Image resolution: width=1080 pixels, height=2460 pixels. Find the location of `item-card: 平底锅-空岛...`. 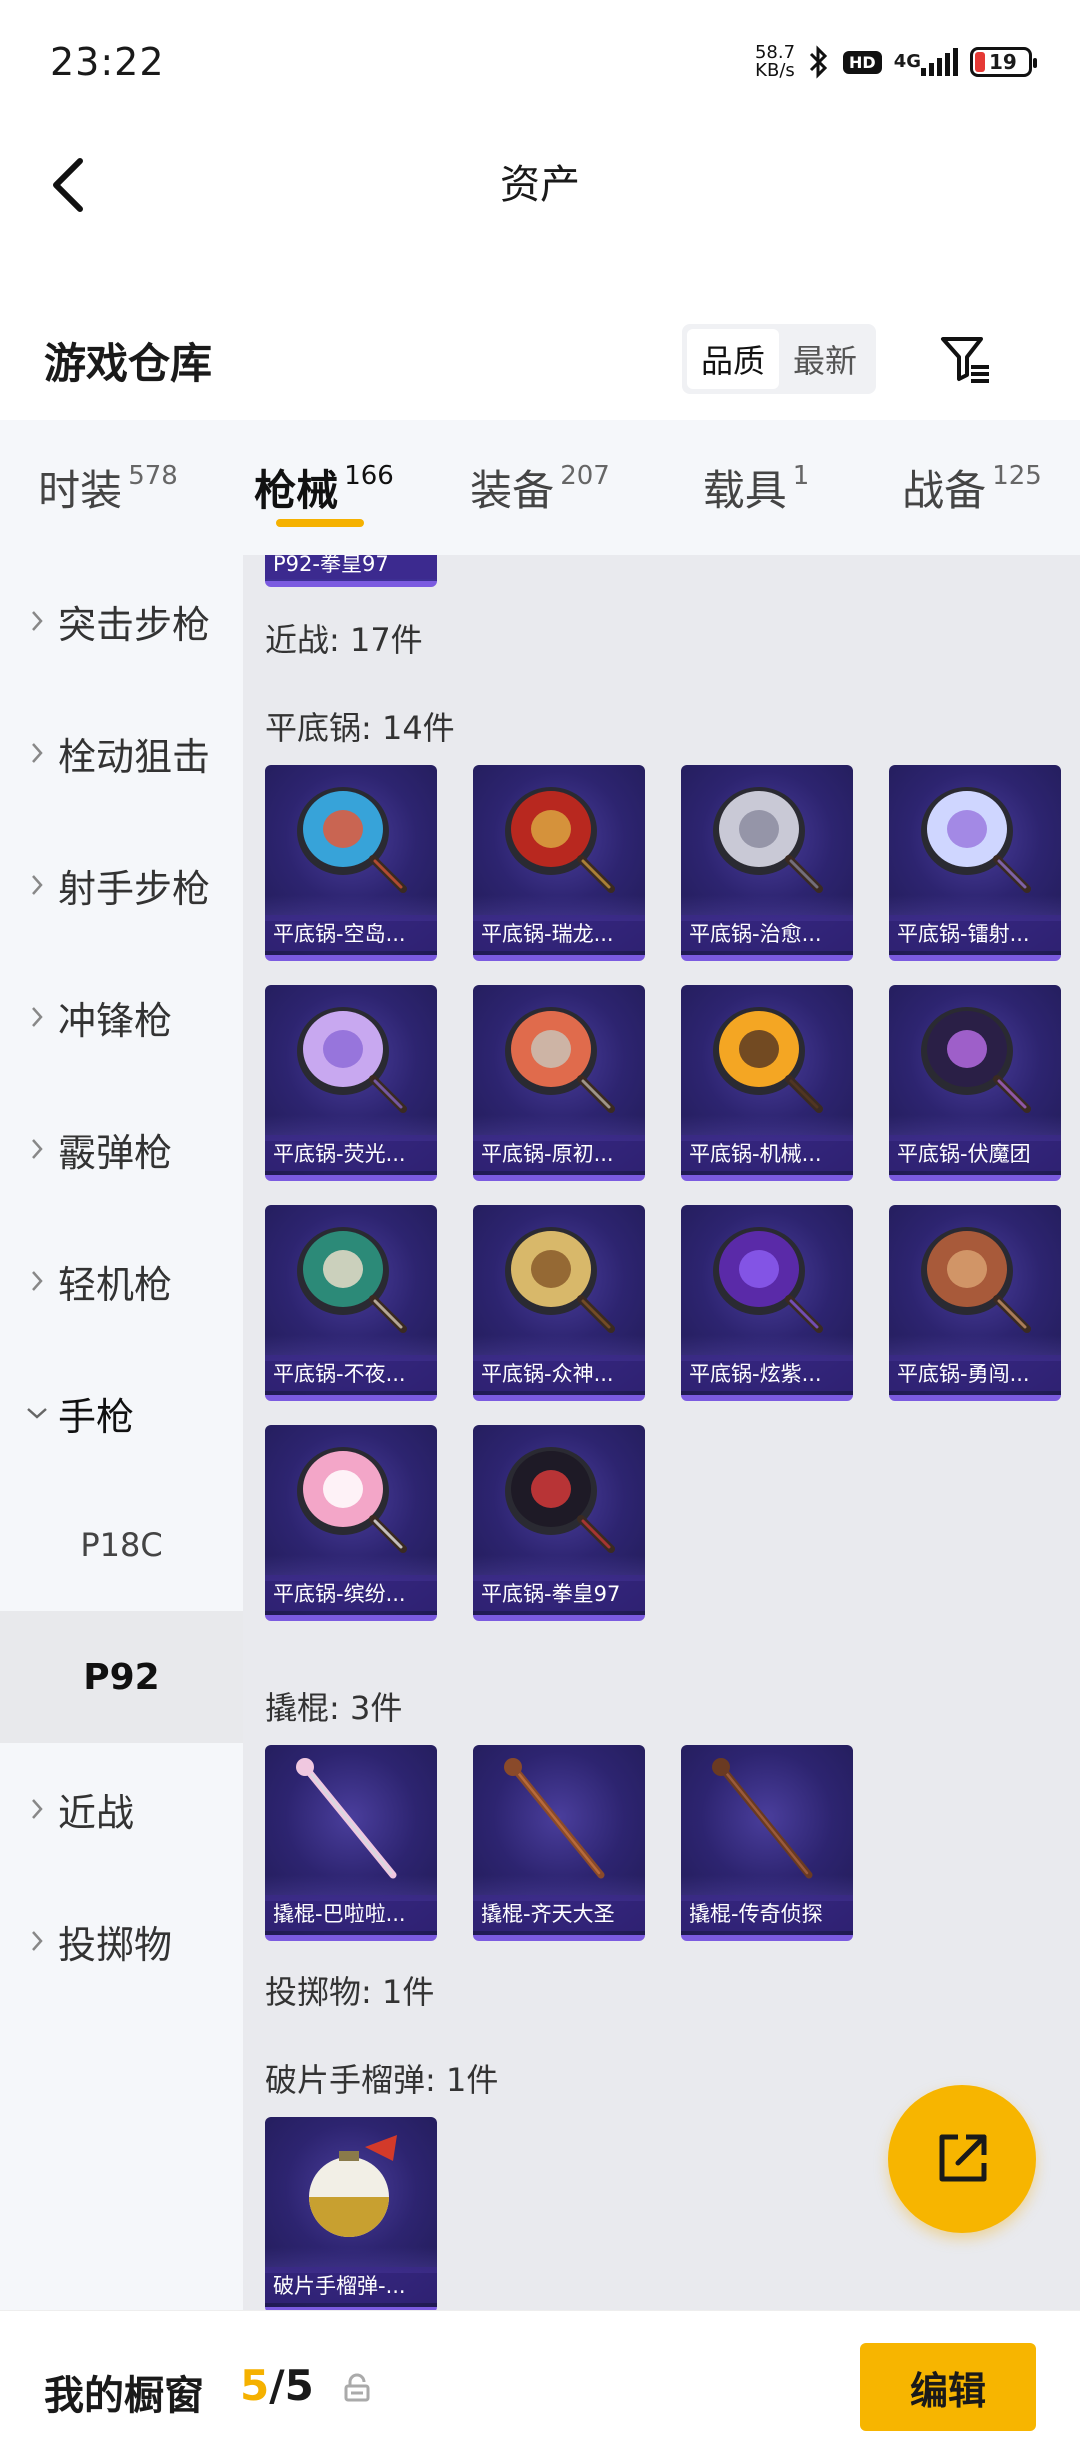

item-card: 平底锅-空岛... is located at coordinates (351, 863).